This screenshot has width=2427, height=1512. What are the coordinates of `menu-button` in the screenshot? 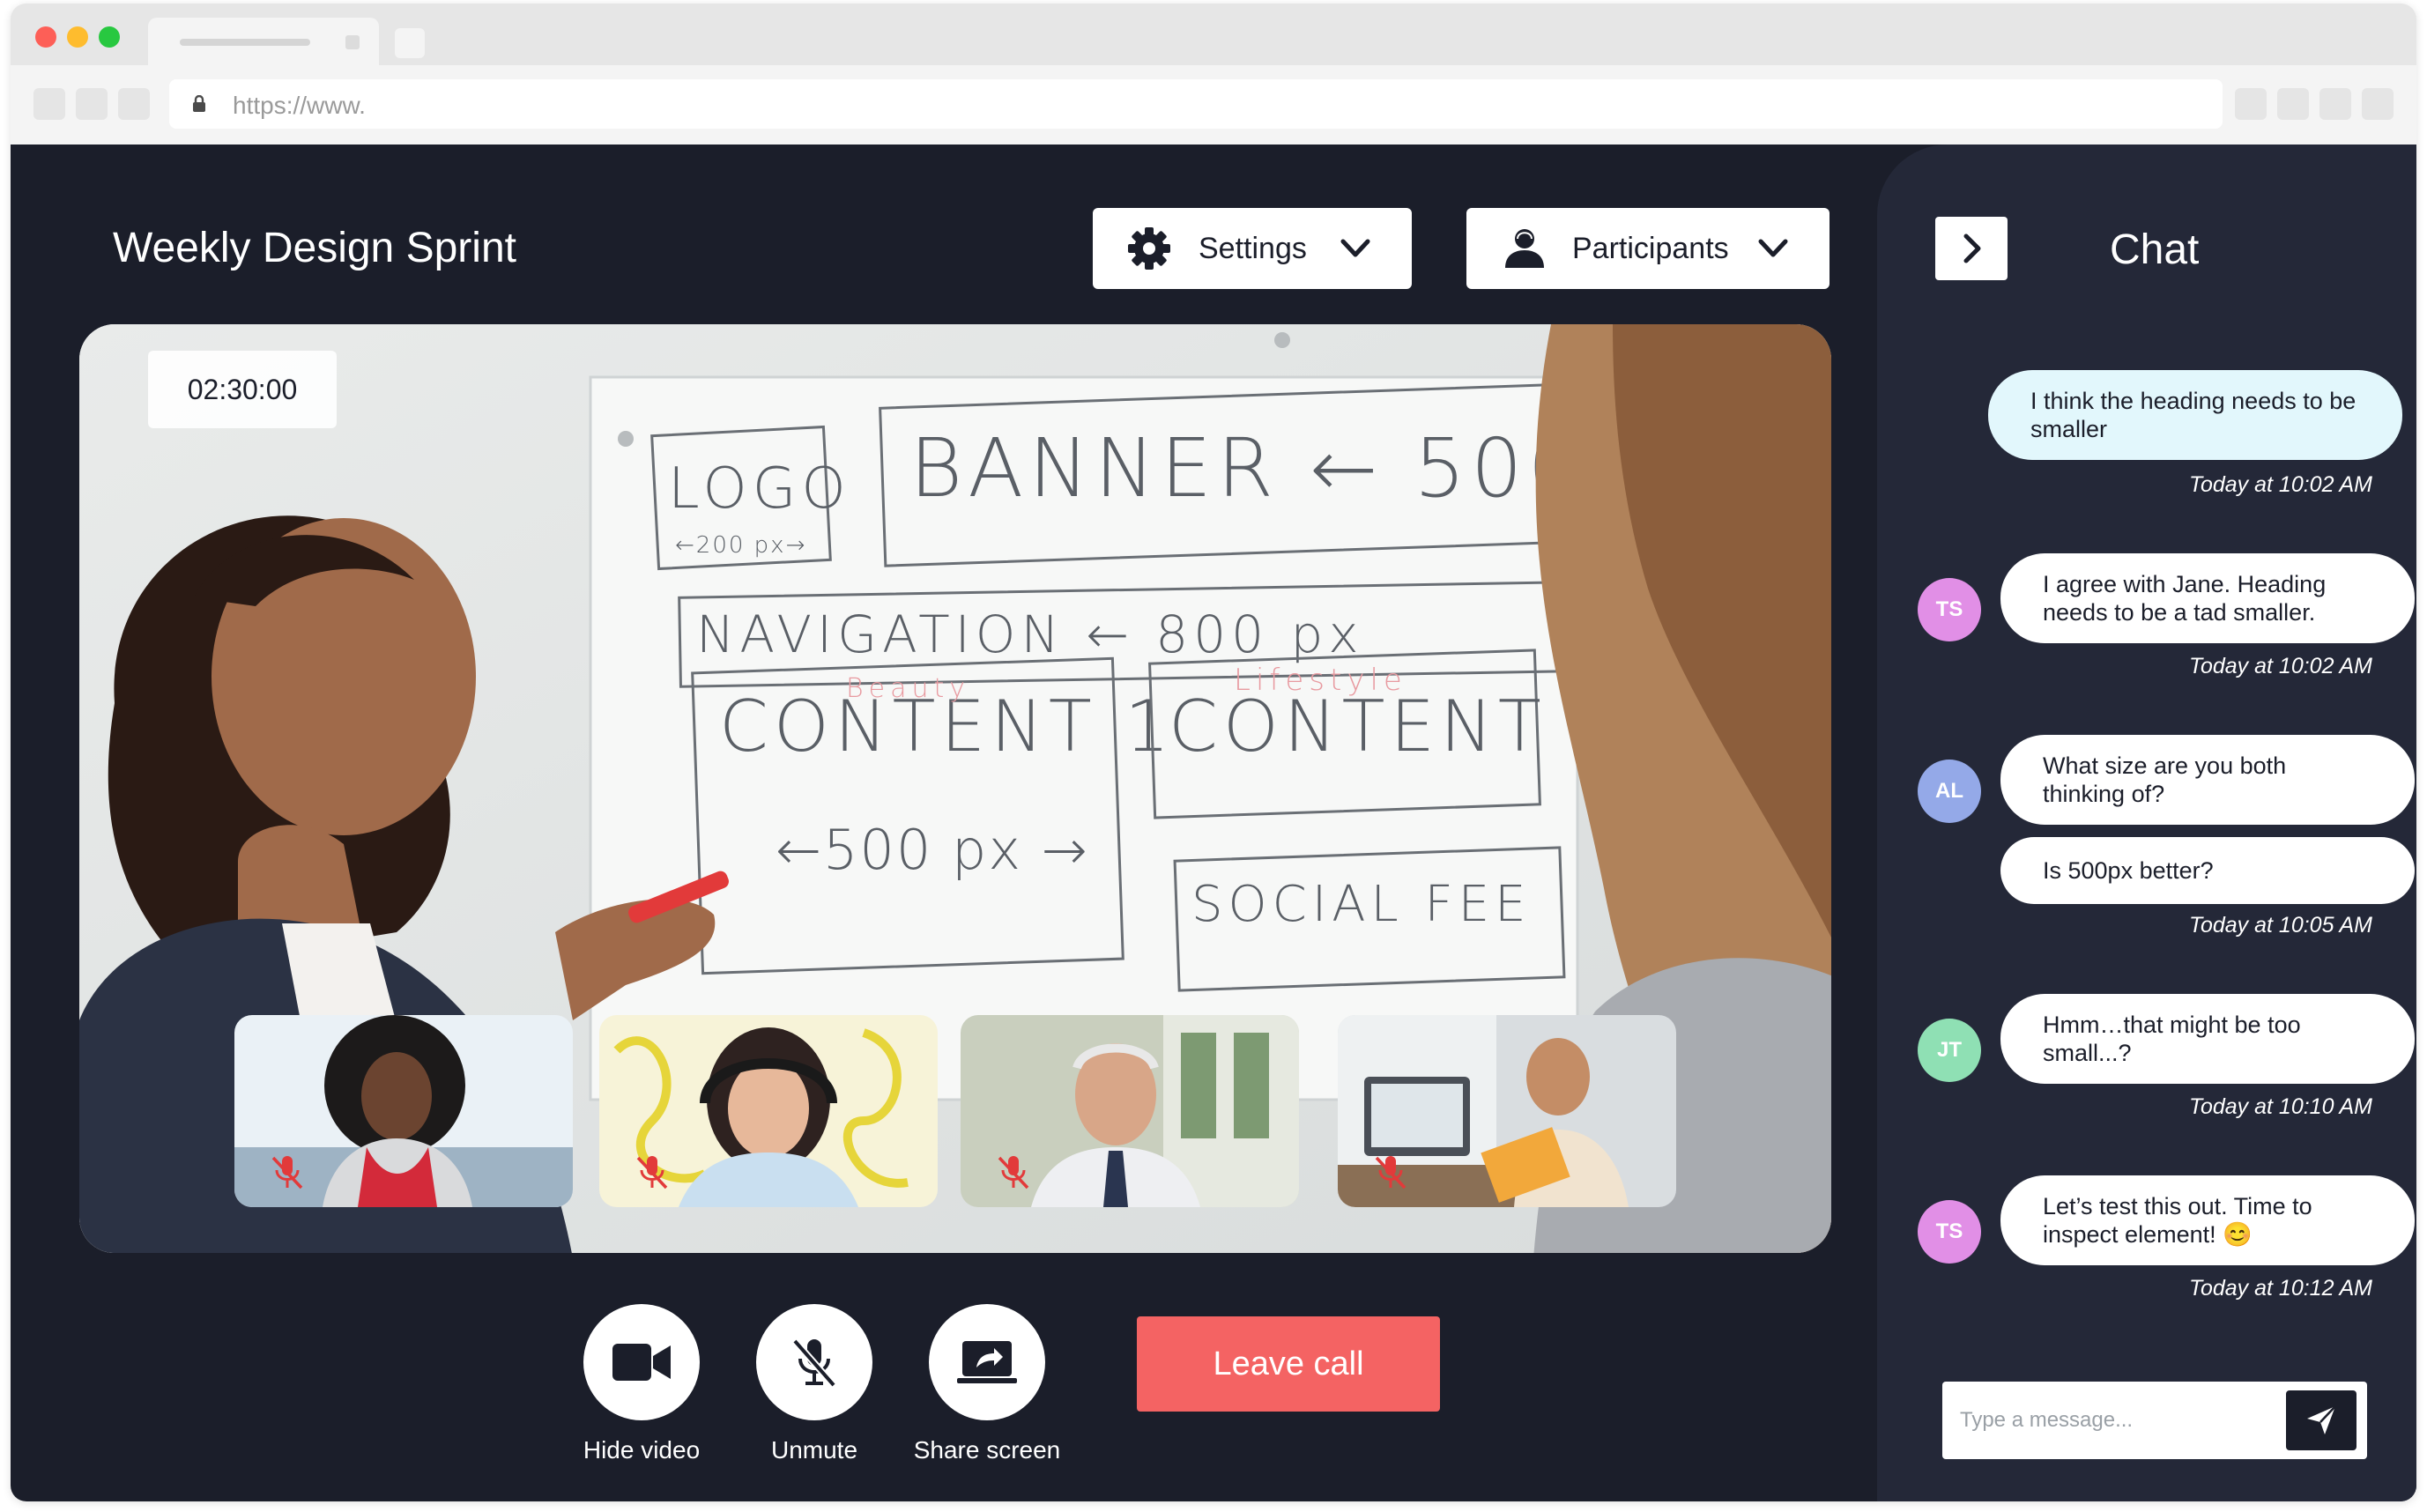 It's located at (2378, 104).